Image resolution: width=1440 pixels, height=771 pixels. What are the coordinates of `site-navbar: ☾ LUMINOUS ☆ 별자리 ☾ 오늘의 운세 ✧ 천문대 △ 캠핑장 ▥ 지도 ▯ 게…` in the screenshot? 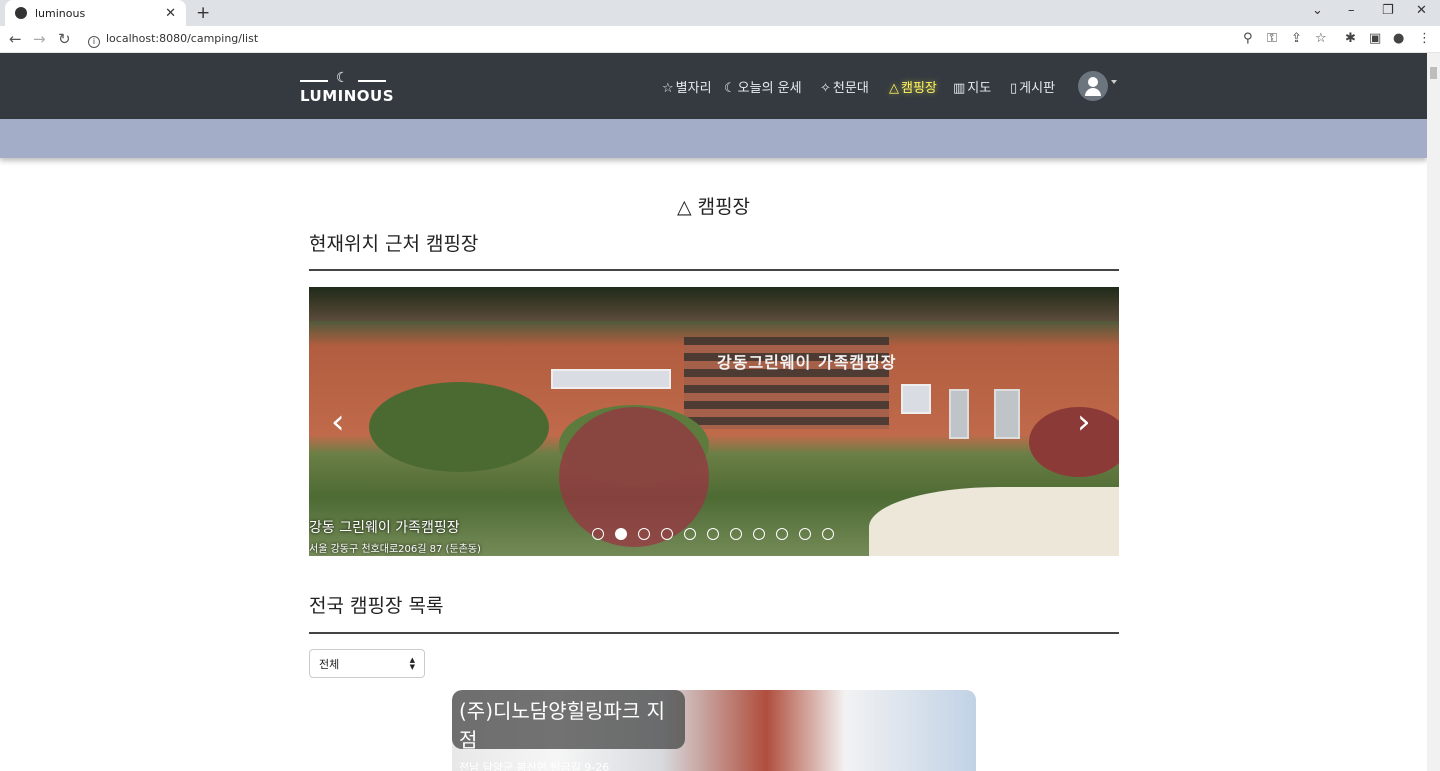 It's located at (713, 86).